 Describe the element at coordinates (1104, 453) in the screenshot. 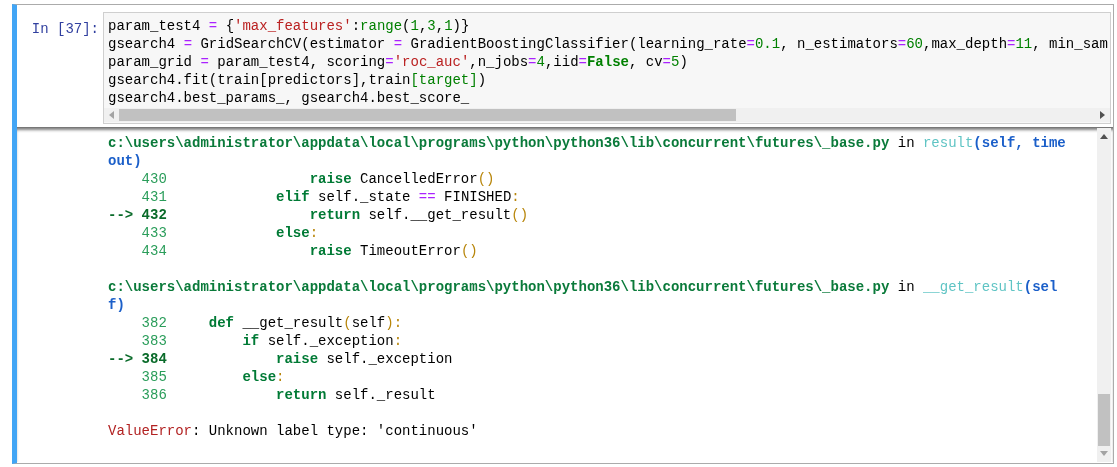

I see `scroll-down-icon` at that location.